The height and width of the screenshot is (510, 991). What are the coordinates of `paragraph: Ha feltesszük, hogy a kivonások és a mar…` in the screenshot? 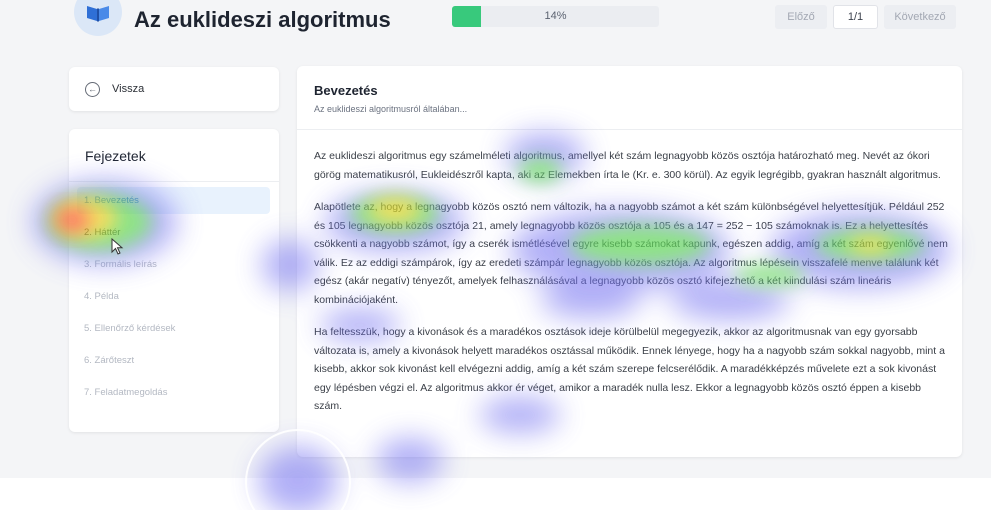 It's located at (629, 369).